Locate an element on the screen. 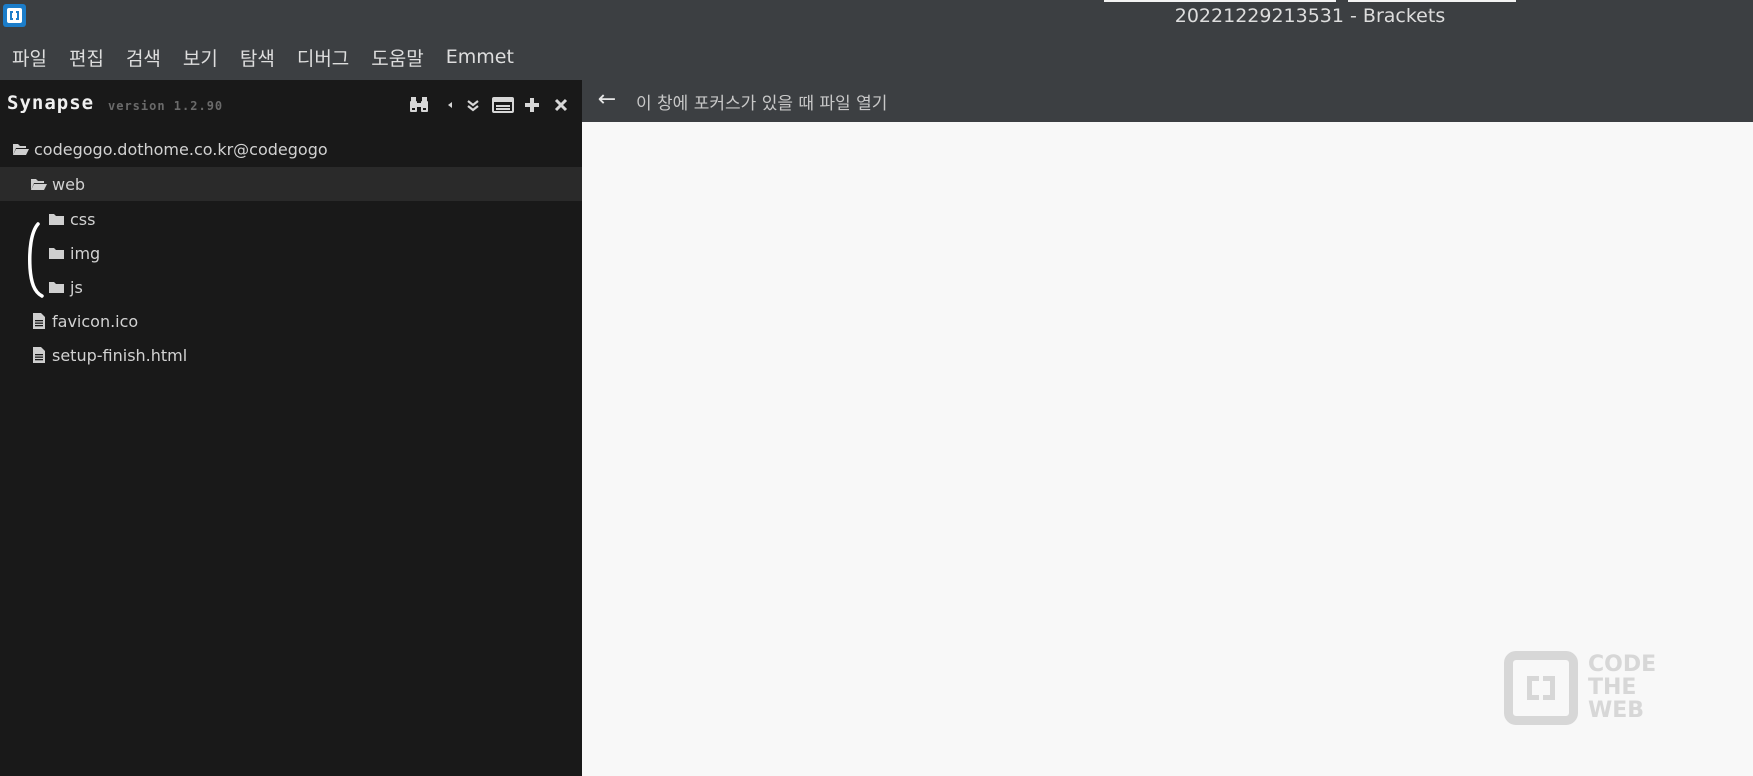 The height and width of the screenshot is (776, 1753). panel-icon is located at coordinates (503, 105).